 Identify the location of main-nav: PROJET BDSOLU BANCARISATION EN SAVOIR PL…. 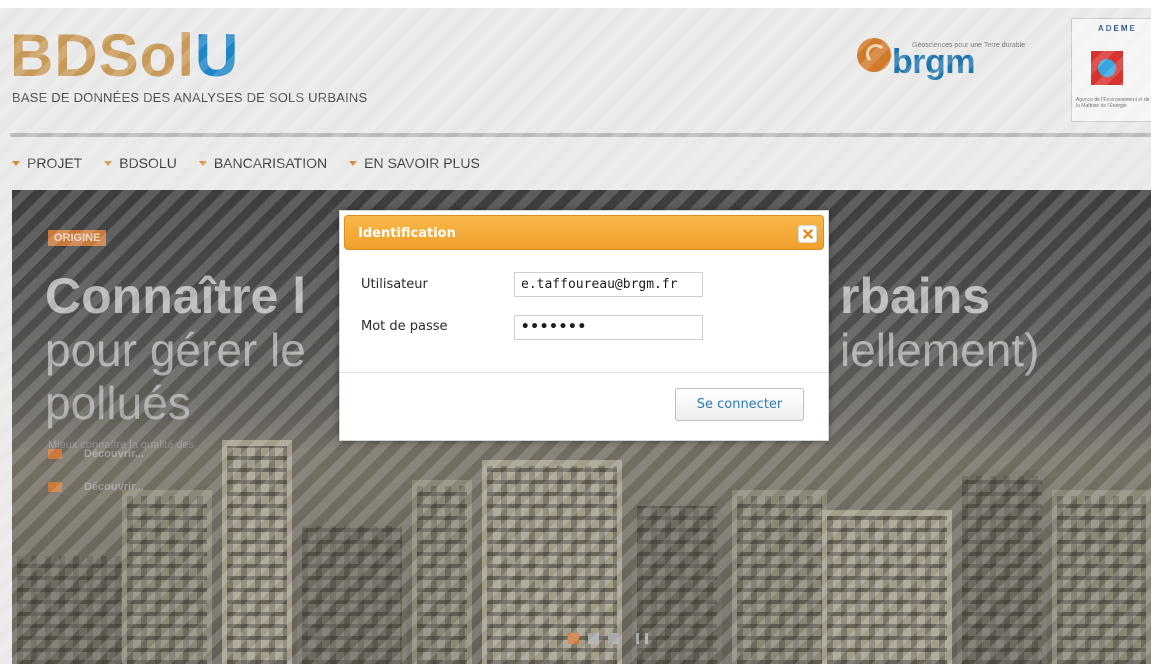
(244, 163).